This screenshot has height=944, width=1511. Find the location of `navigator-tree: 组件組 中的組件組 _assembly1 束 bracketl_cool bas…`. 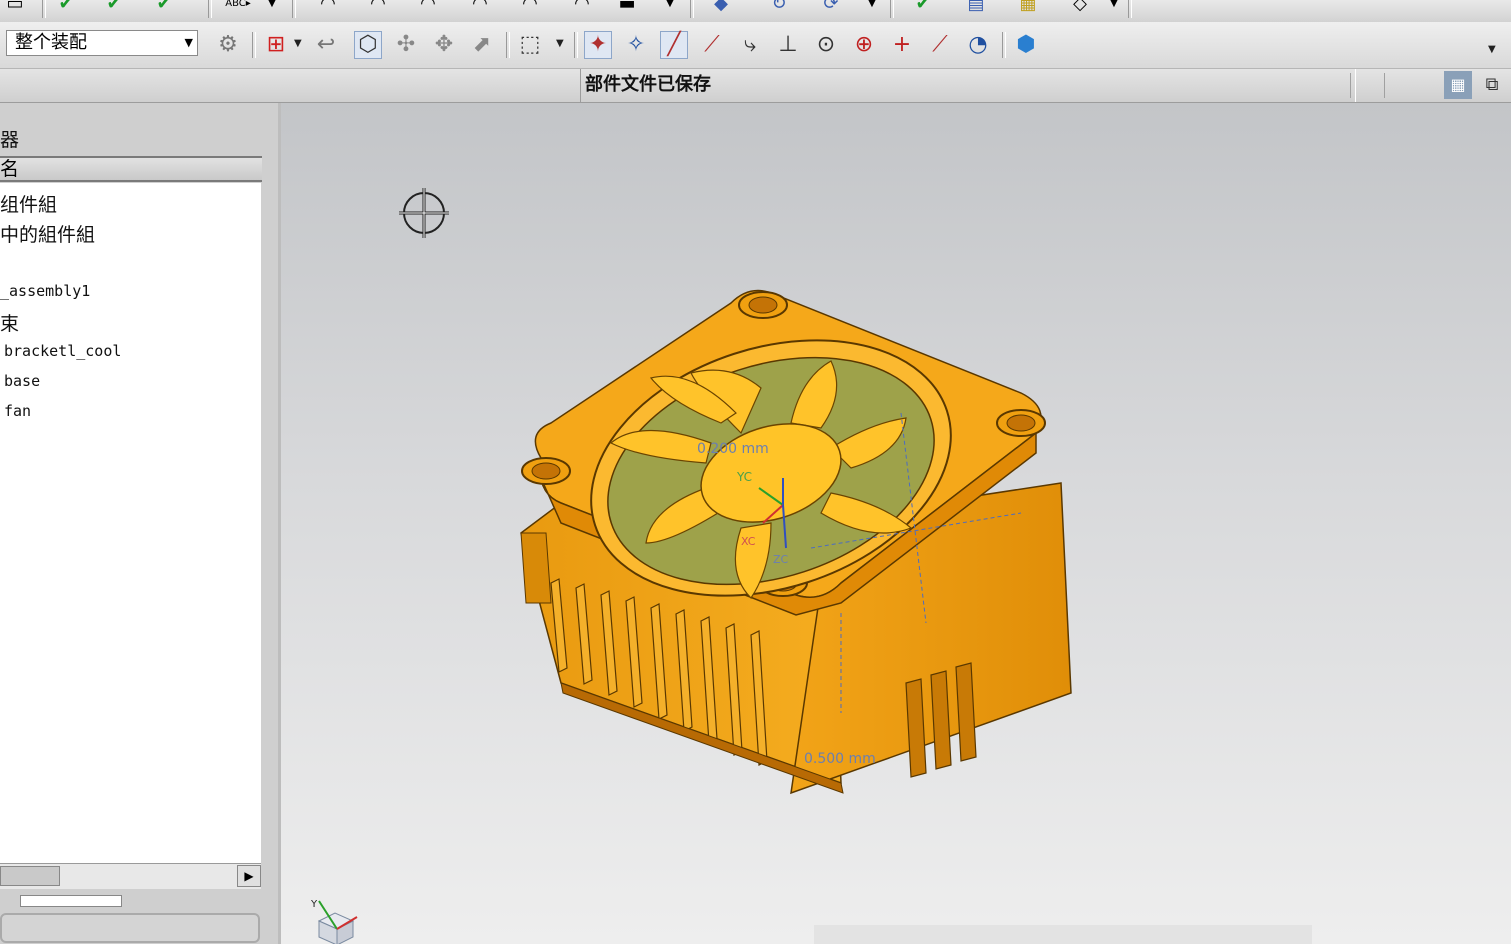

navigator-tree: 组件組 中的組件組 _assembly1 束 bracketl_cool bas… is located at coordinates (130, 523).